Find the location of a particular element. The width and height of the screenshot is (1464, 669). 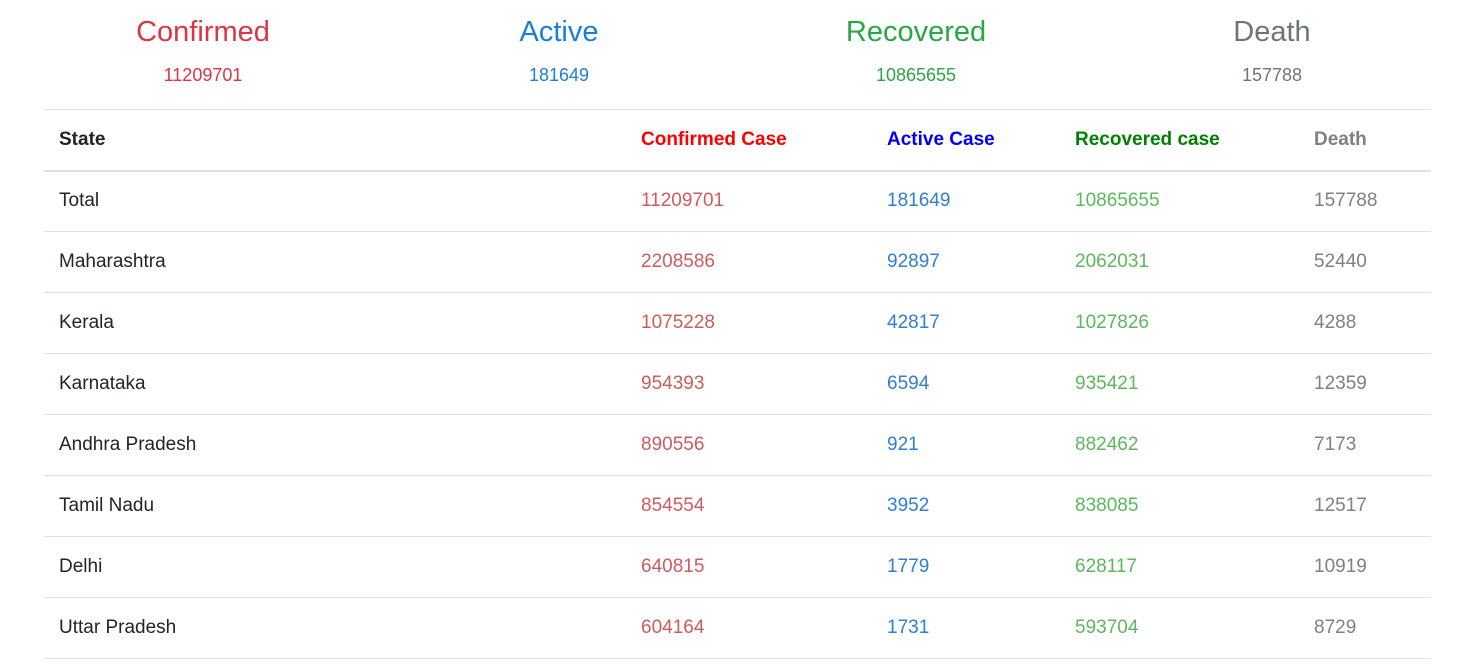

summary-confirmed-title: Confirmed is located at coordinates (203, 32).